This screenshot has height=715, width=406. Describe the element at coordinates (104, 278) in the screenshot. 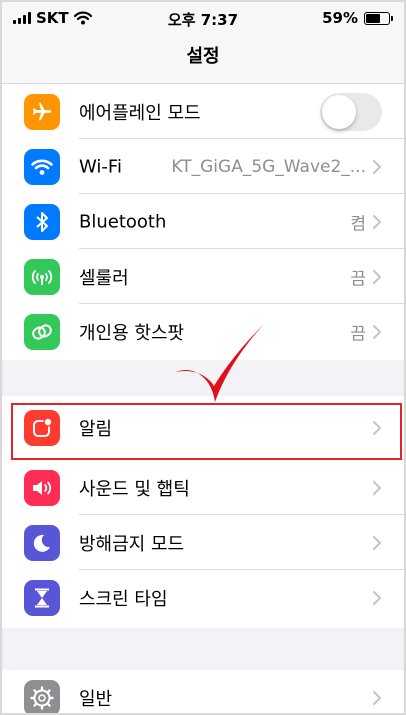

I see `cellular-label: 셀룰러` at that location.